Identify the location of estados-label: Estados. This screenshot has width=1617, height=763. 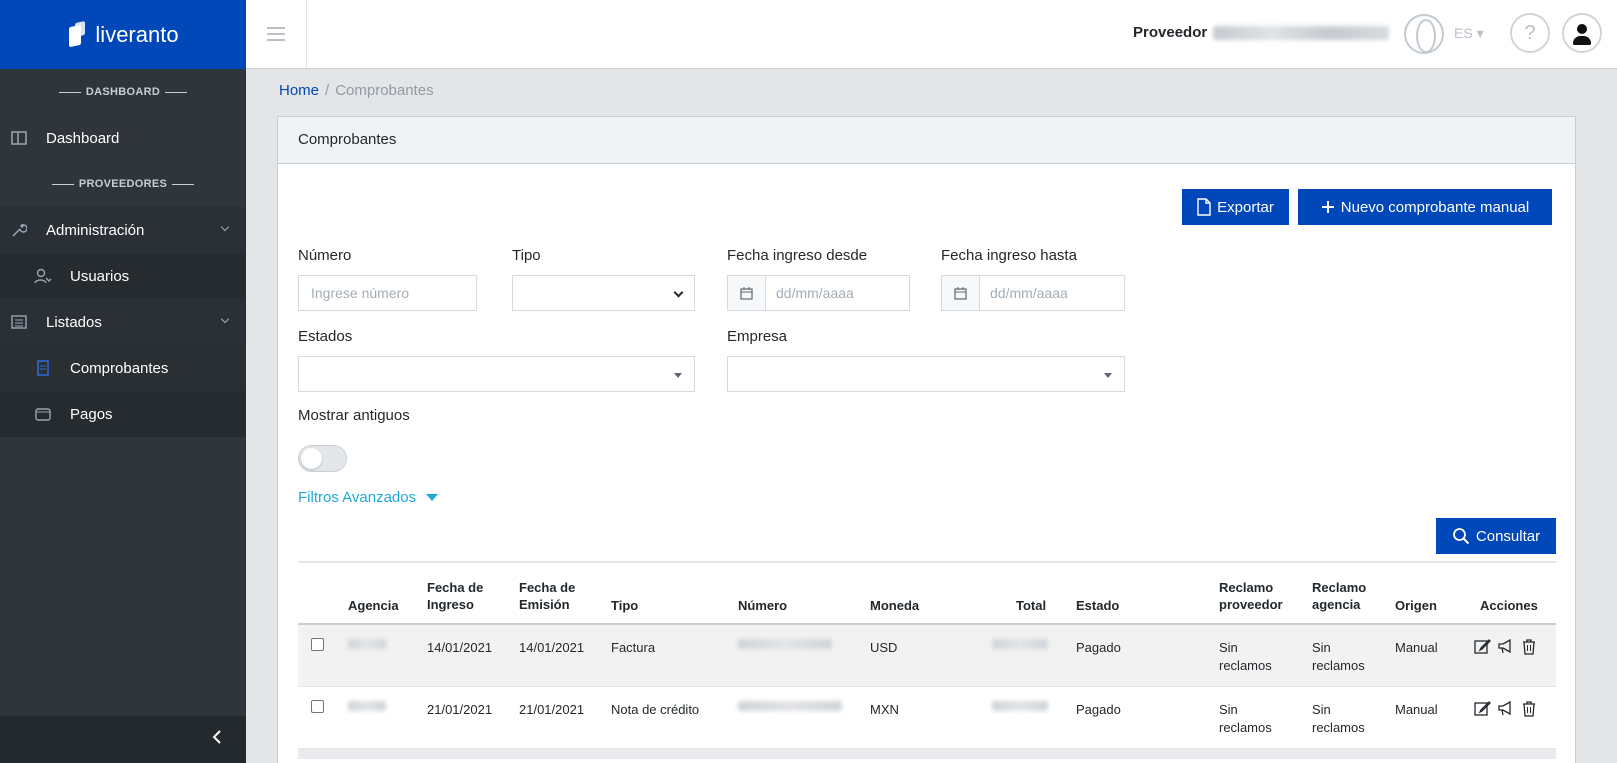
(325, 336).